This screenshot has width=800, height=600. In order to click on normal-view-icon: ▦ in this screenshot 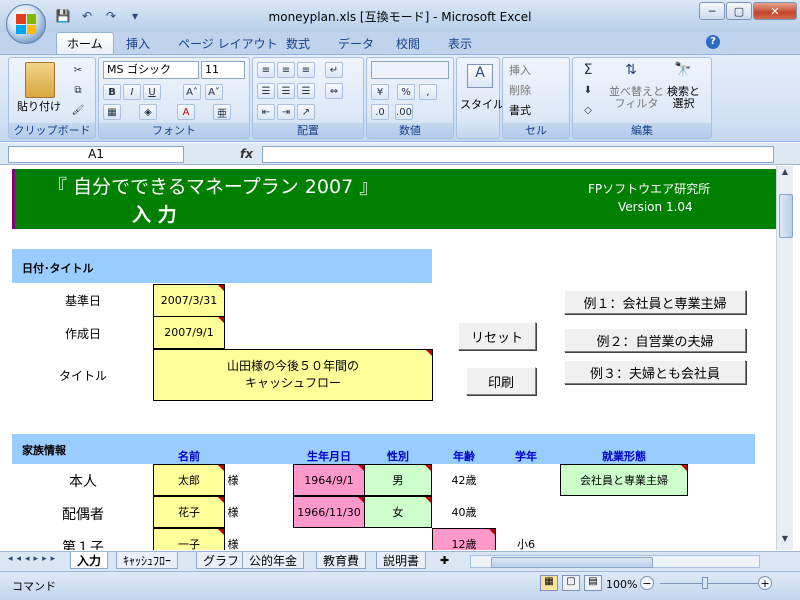, I will do `click(549, 583)`.